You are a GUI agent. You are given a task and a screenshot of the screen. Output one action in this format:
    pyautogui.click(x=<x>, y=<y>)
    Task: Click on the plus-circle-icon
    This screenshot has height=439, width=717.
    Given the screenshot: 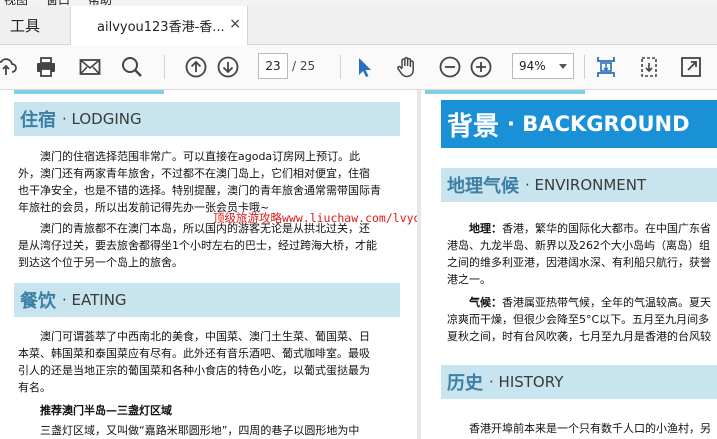 What is the action you would take?
    pyautogui.click(x=481, y=67)
    